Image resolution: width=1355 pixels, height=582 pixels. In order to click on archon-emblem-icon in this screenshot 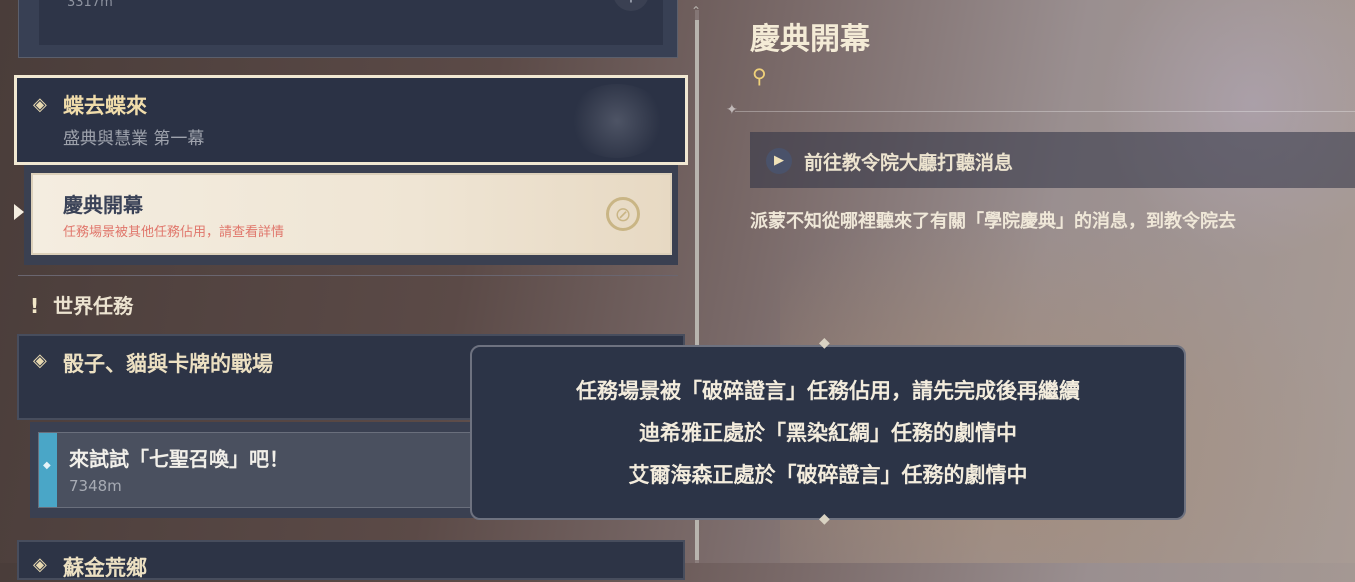, I will do `click(617, 121)`.